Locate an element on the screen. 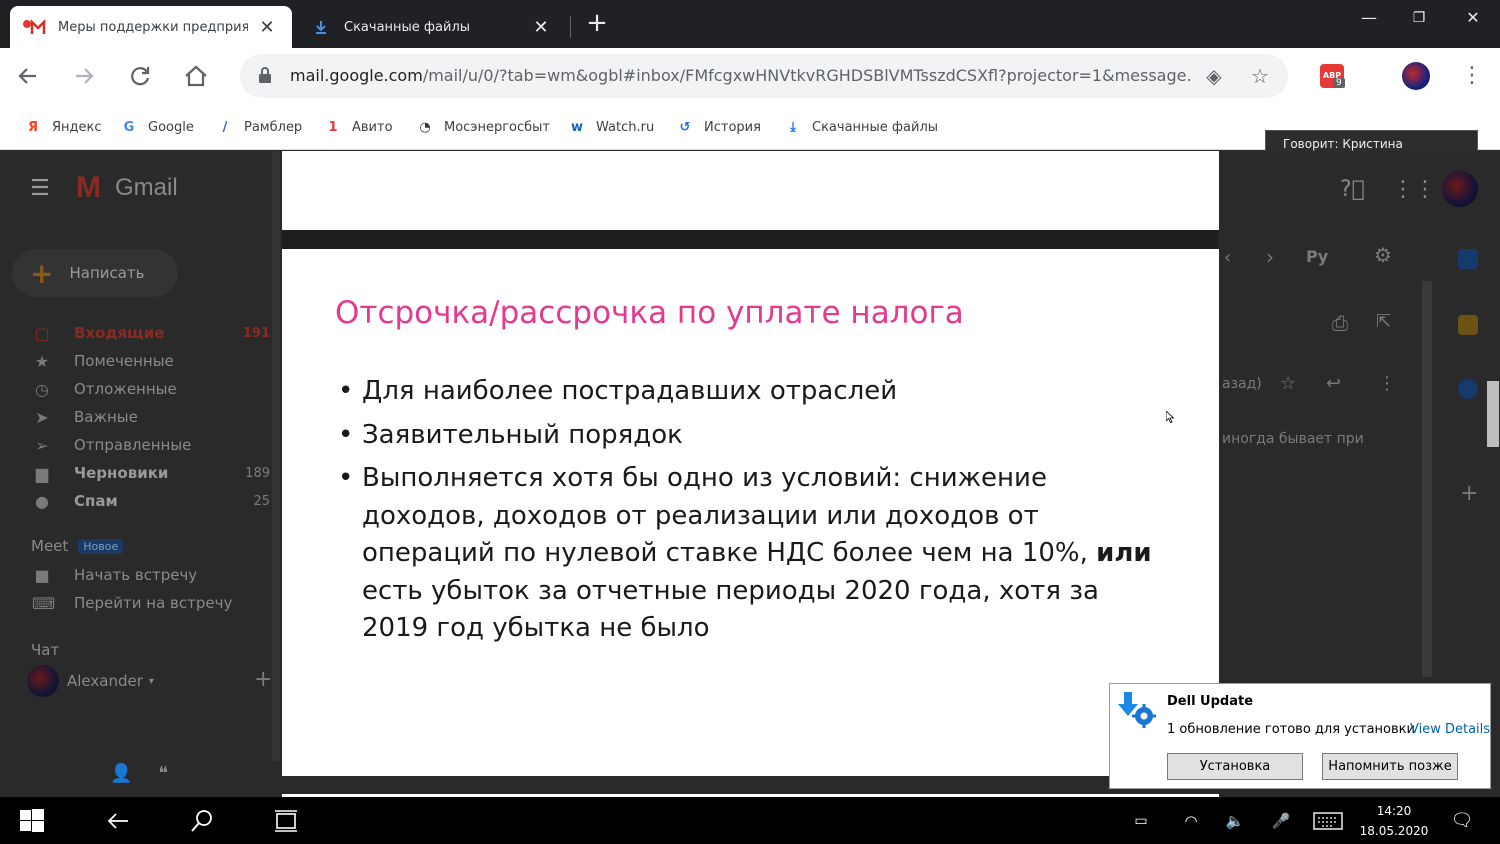 This screenshot has height=844, width=1500. back-icon is located at coordinates (28, 76).